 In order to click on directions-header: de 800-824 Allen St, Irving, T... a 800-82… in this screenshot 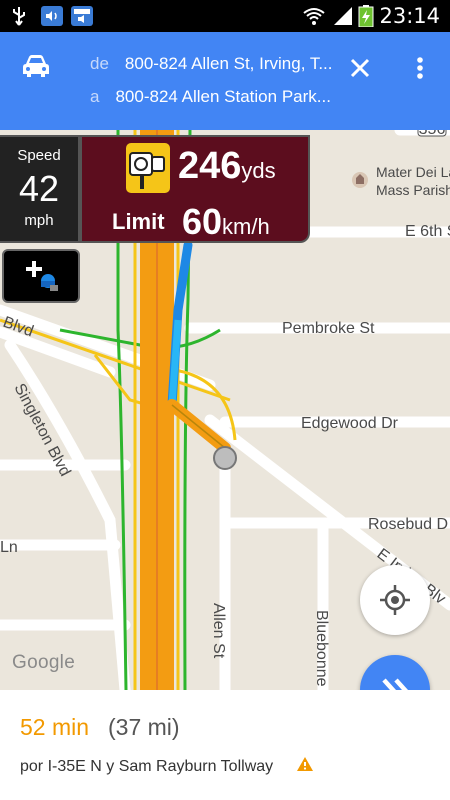, I will do `click(225, 81)`.